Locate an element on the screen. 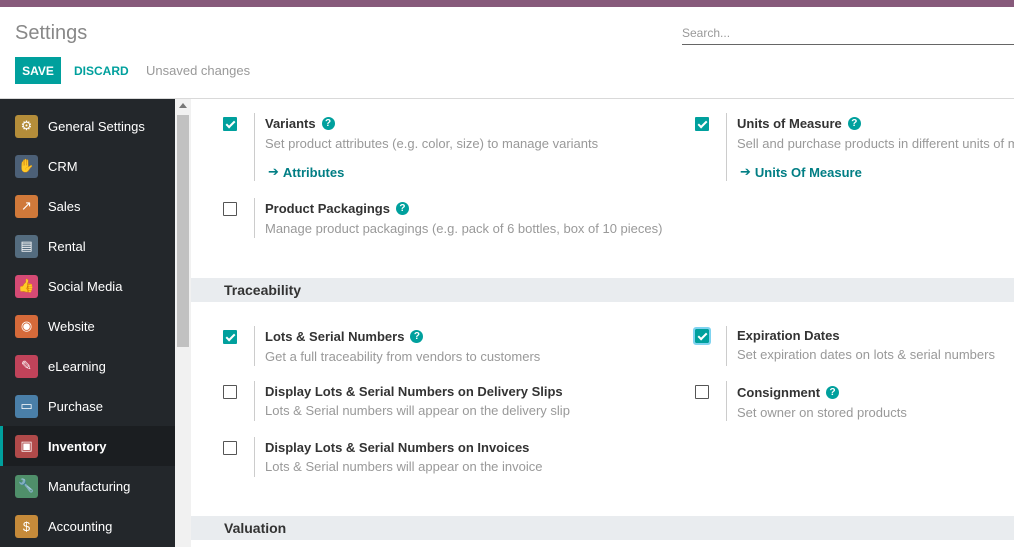 This screenshot has width=1014, height=547. sidebar-item-accounting: $ Accounting is located at coordinates (87, 526).